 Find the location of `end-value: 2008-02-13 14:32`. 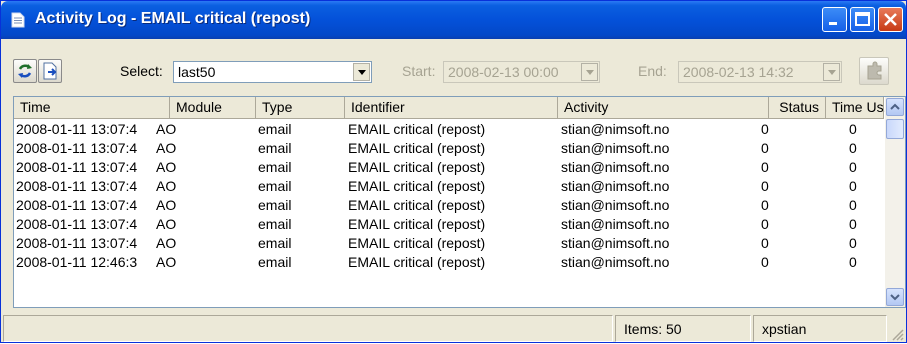

end-value: 2008-02-13 14:32 is located at coordinates (738, 72).